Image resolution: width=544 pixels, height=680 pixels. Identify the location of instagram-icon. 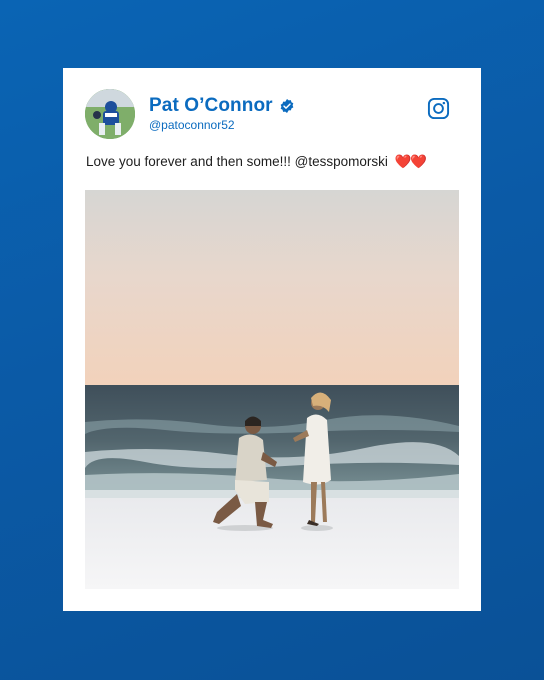
(438, 108).